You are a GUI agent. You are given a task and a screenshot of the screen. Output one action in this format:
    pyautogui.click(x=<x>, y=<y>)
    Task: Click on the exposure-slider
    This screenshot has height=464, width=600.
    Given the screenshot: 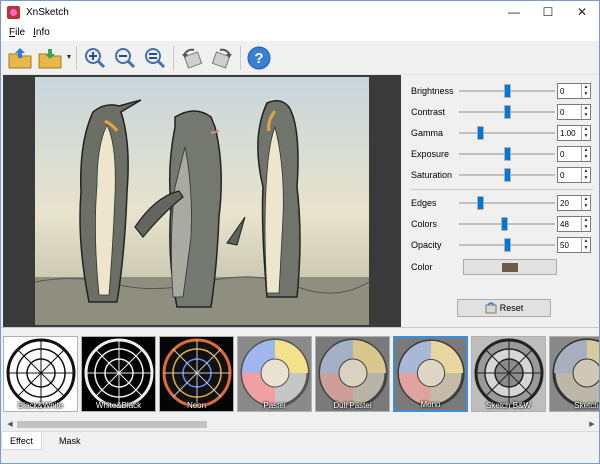 What is the action you would take?
    pyautogui.click(x=507, y=154)
    